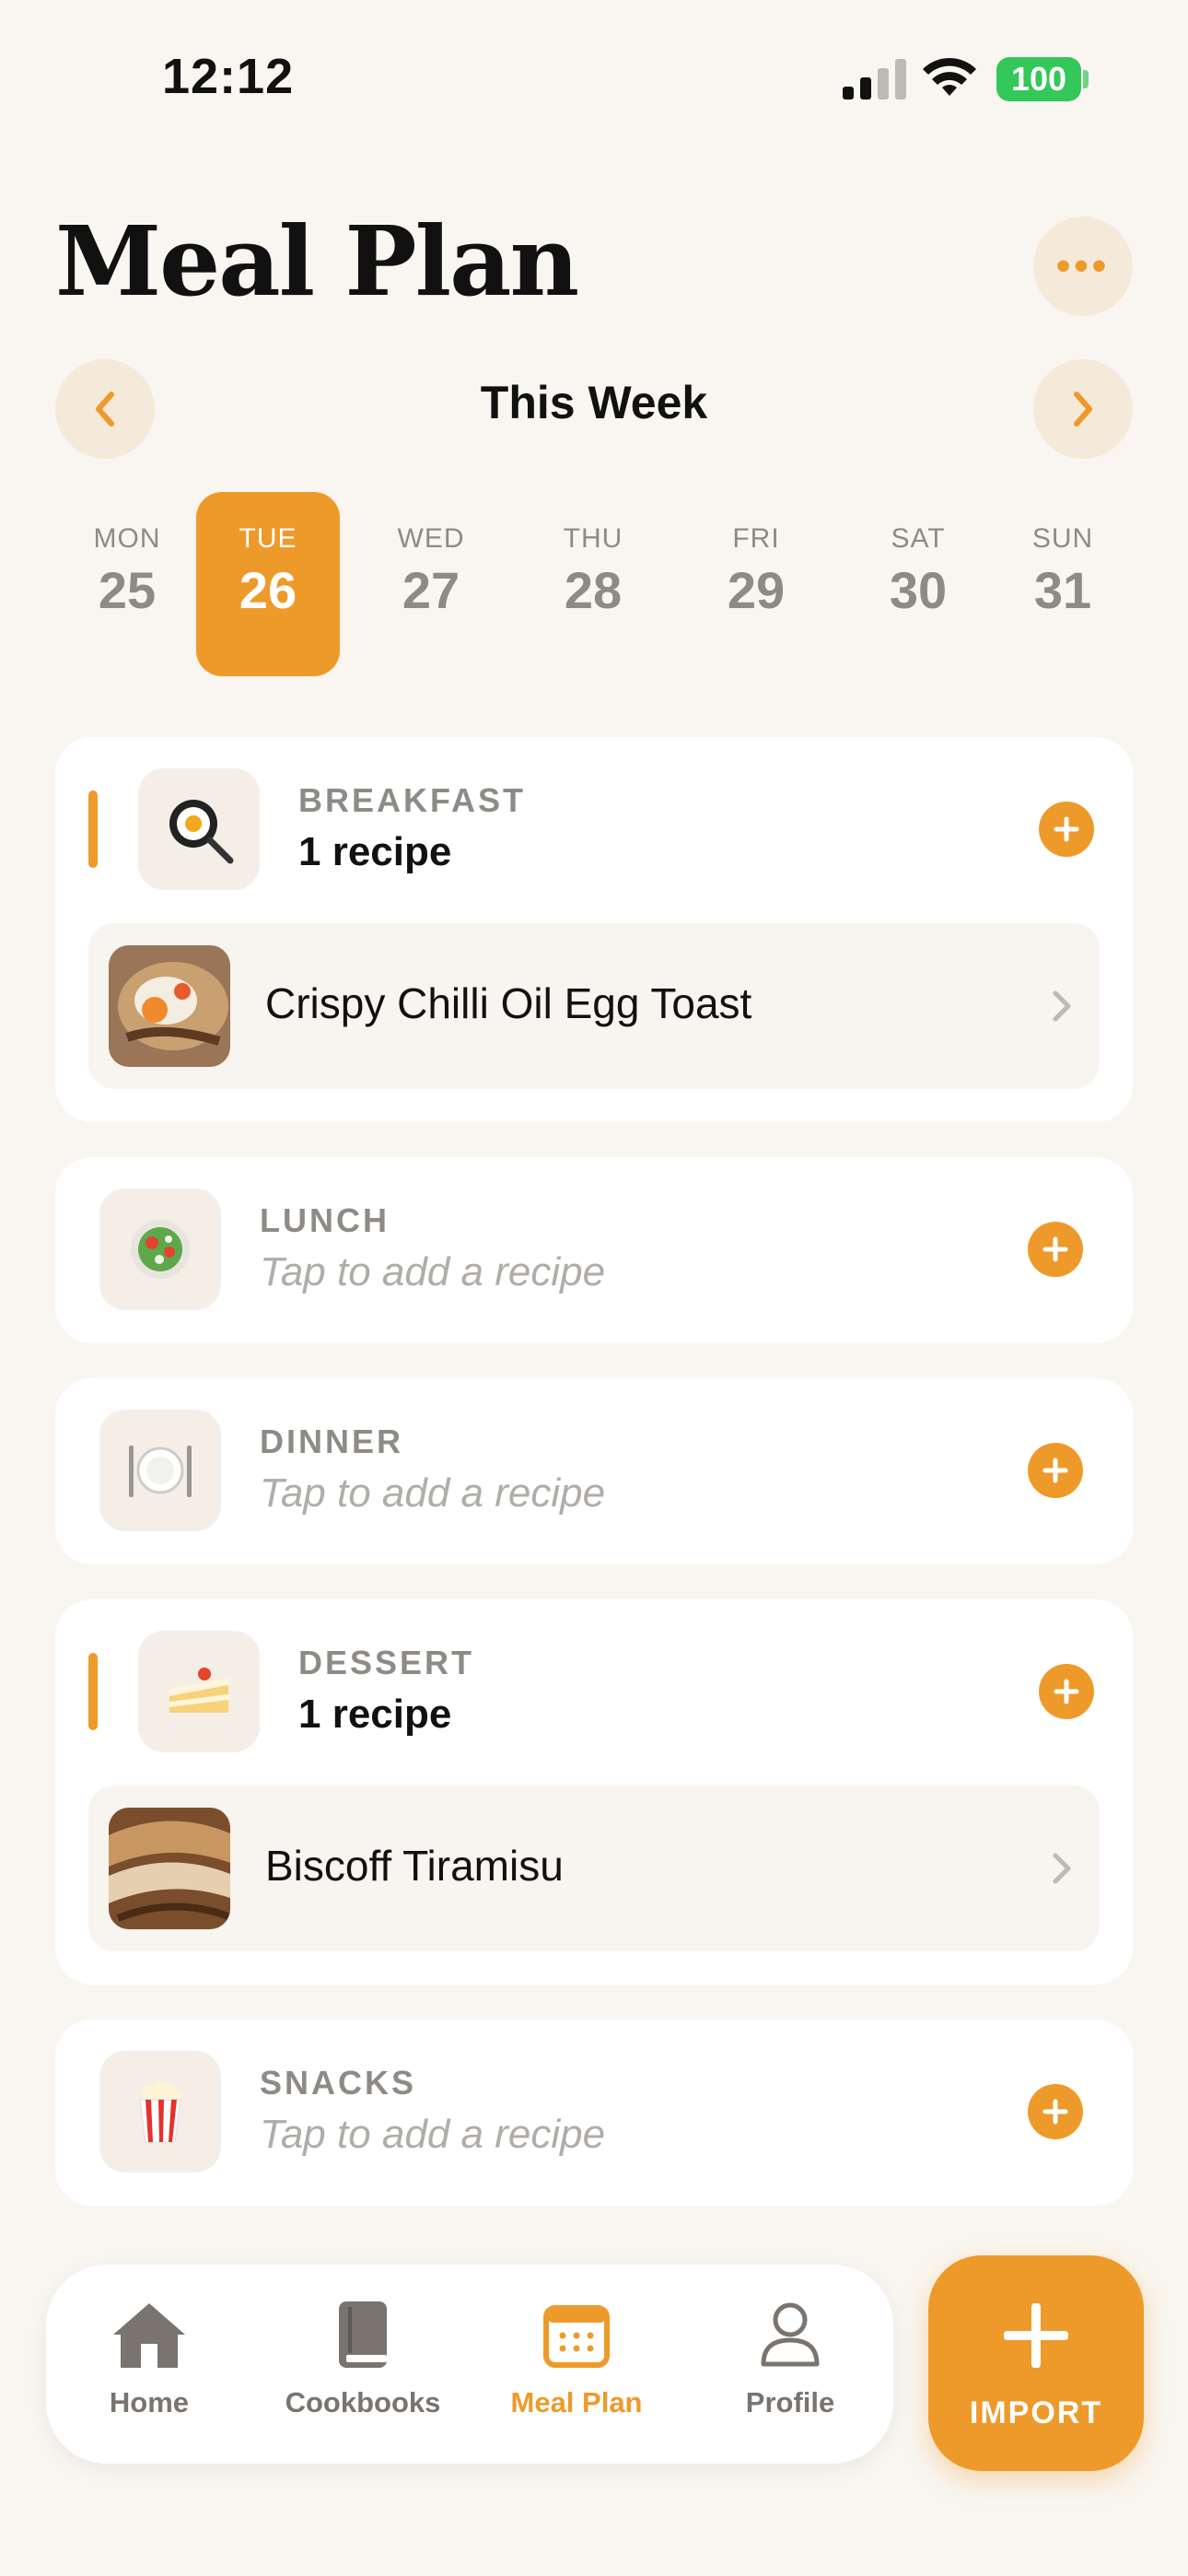 The width and height of the screenshot is (1188, 2576). What do you see at coordinates (199, 1691) in the screenshot?
I see `cake-slice-icon` at bounding box center [199, 1691].